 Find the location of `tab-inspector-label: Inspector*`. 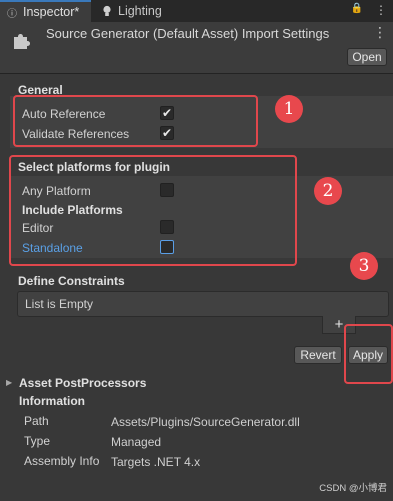

tab-inspector-label: Inspector* is located at coordinates (51, 12).